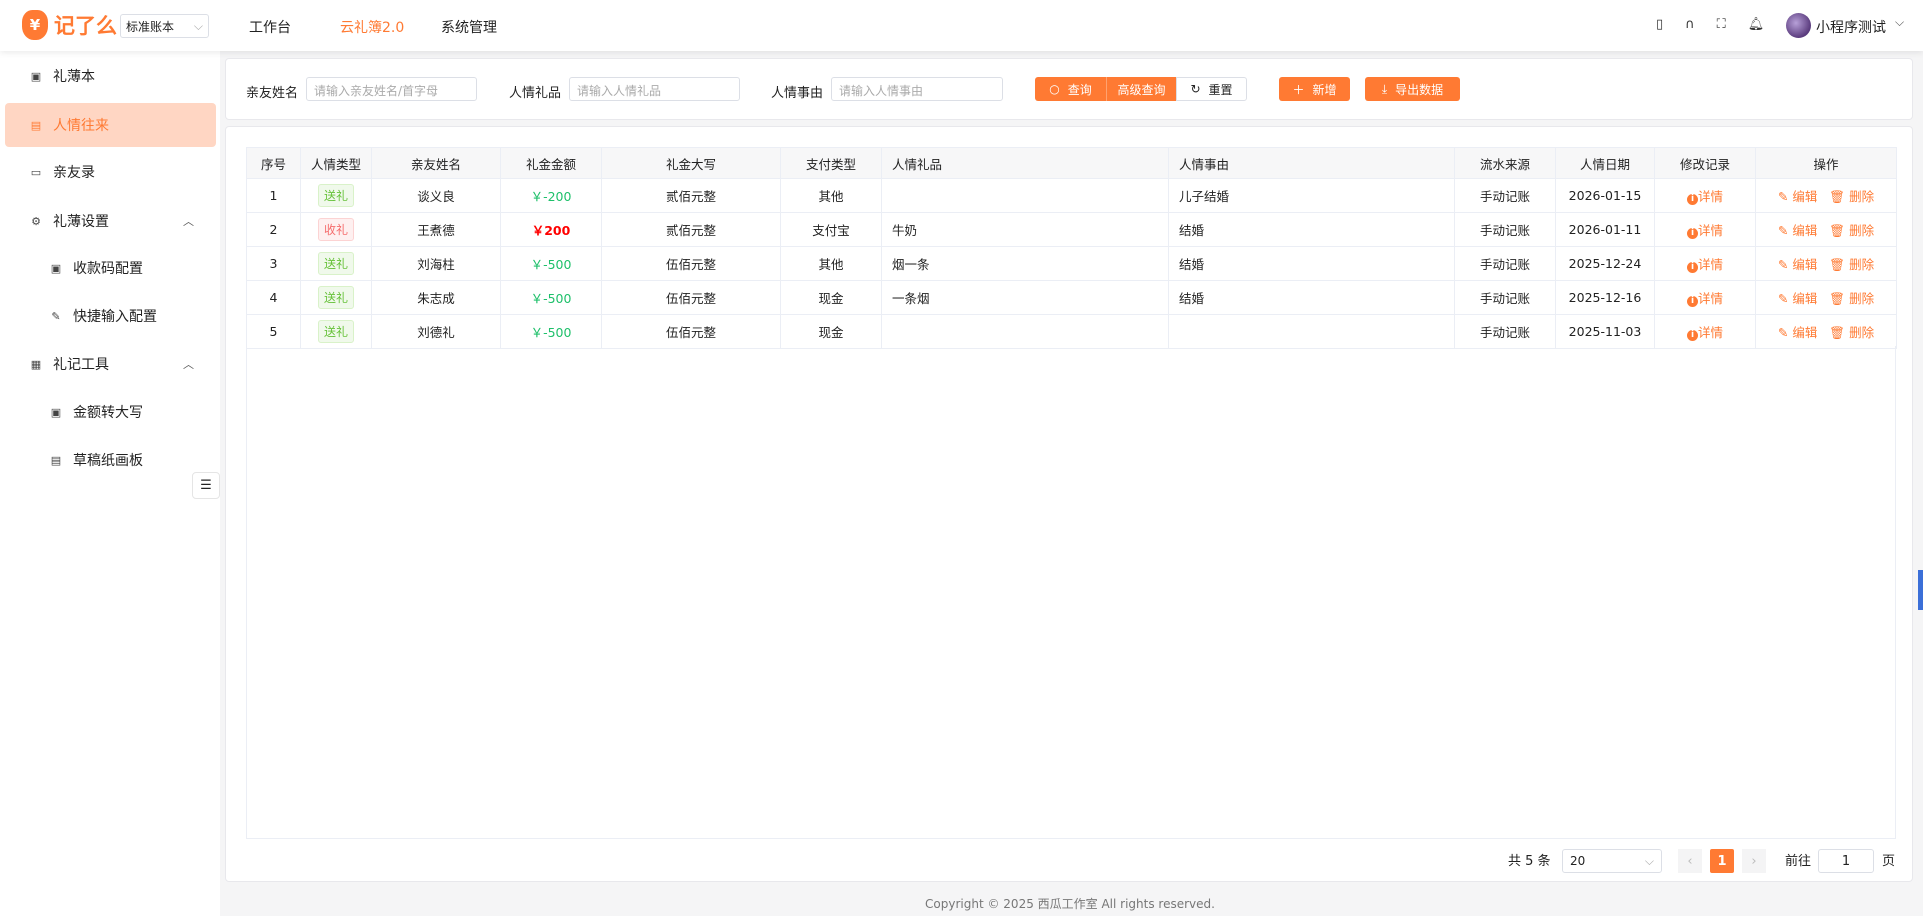 The image size is (1923, 916). I want to click on sidebar-item-settings: ⚙ 礼薄设置 ︿, so click(110, 221).